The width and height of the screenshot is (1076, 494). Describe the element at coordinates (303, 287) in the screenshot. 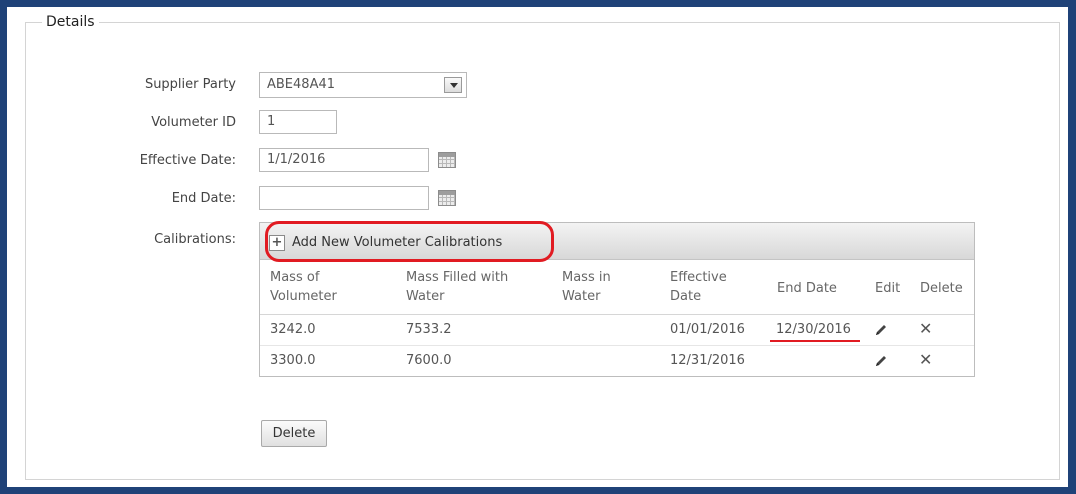

I see `column-header-mass-of-volumeter: Mass of Volumeter` at that location.